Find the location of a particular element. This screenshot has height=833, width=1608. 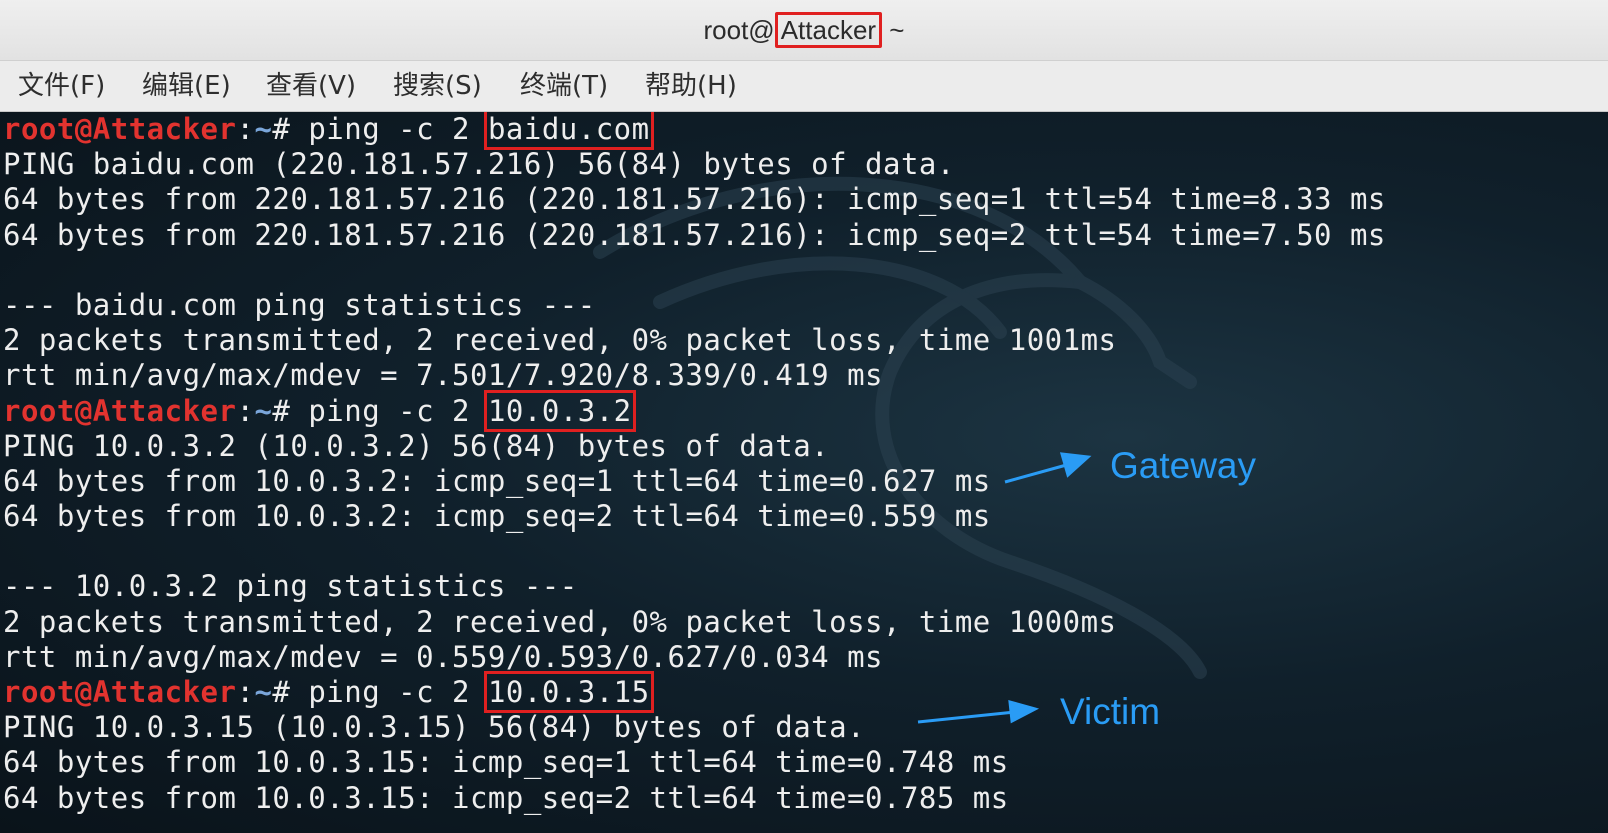

title-prefix: root@ is located at coordinates (739, 30).